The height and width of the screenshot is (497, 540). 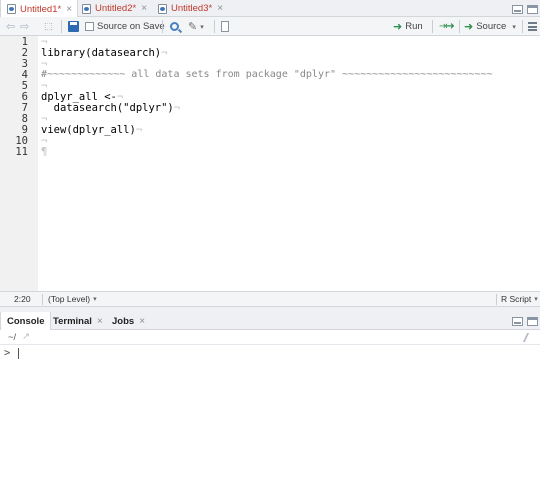 I want to click on tab-untitled1: Untitled1* ×, so click(x=39, y=9).